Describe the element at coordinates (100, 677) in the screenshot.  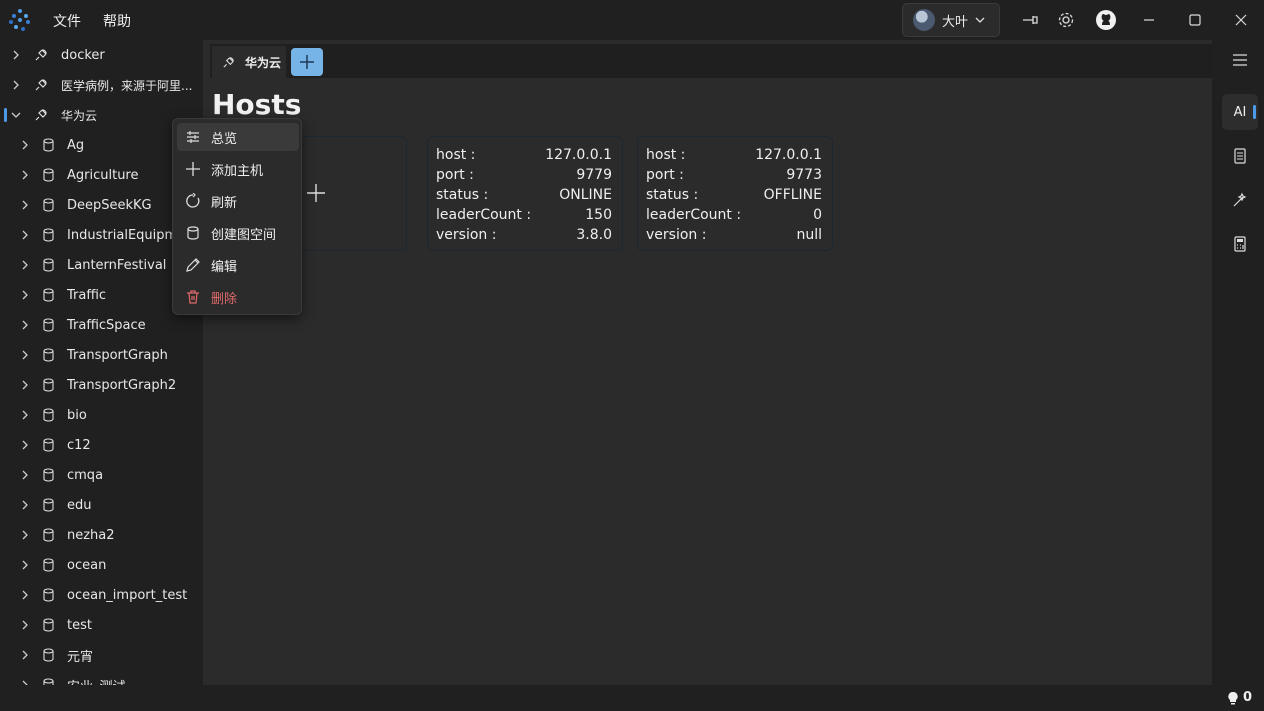
I see `tree-space-item: 安业_测试` at that location.